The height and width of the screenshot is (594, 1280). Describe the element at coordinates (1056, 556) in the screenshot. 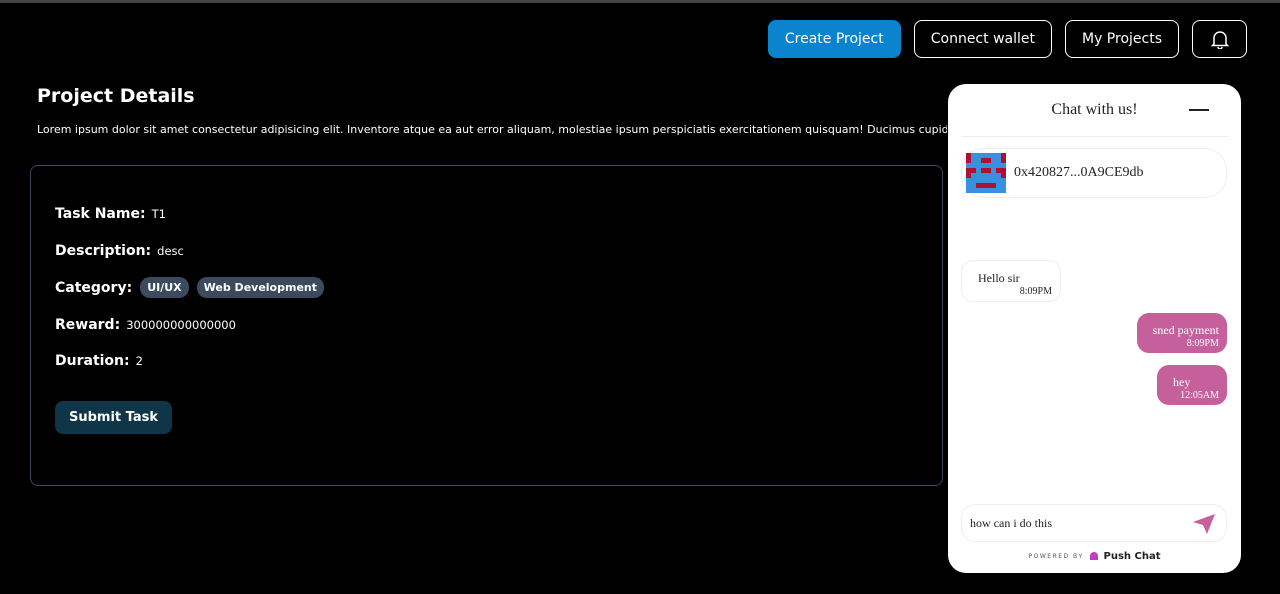

I see `powered-by-label: POWERED BY` at that location.